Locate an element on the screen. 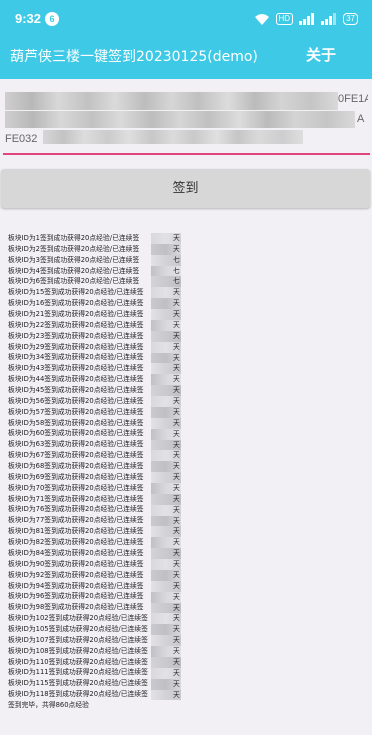 The height and width of the screenshot is (735, 372). signin-button: 签到 is located at coordinates (185, 188).